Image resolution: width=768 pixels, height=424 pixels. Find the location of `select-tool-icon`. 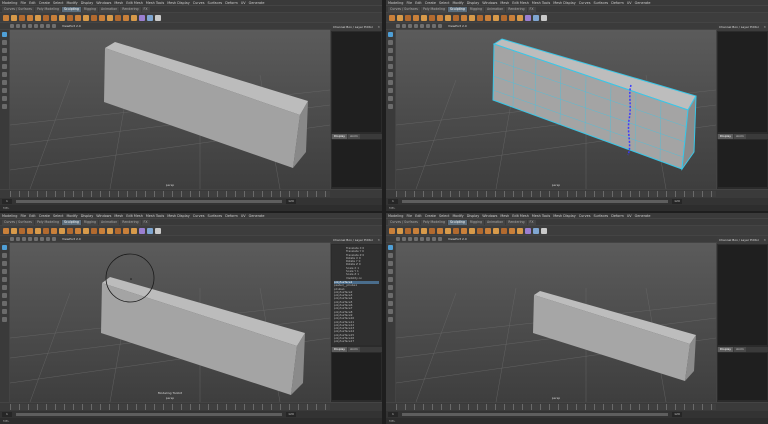

select-tool-icon is located at coordinates (4, 34).